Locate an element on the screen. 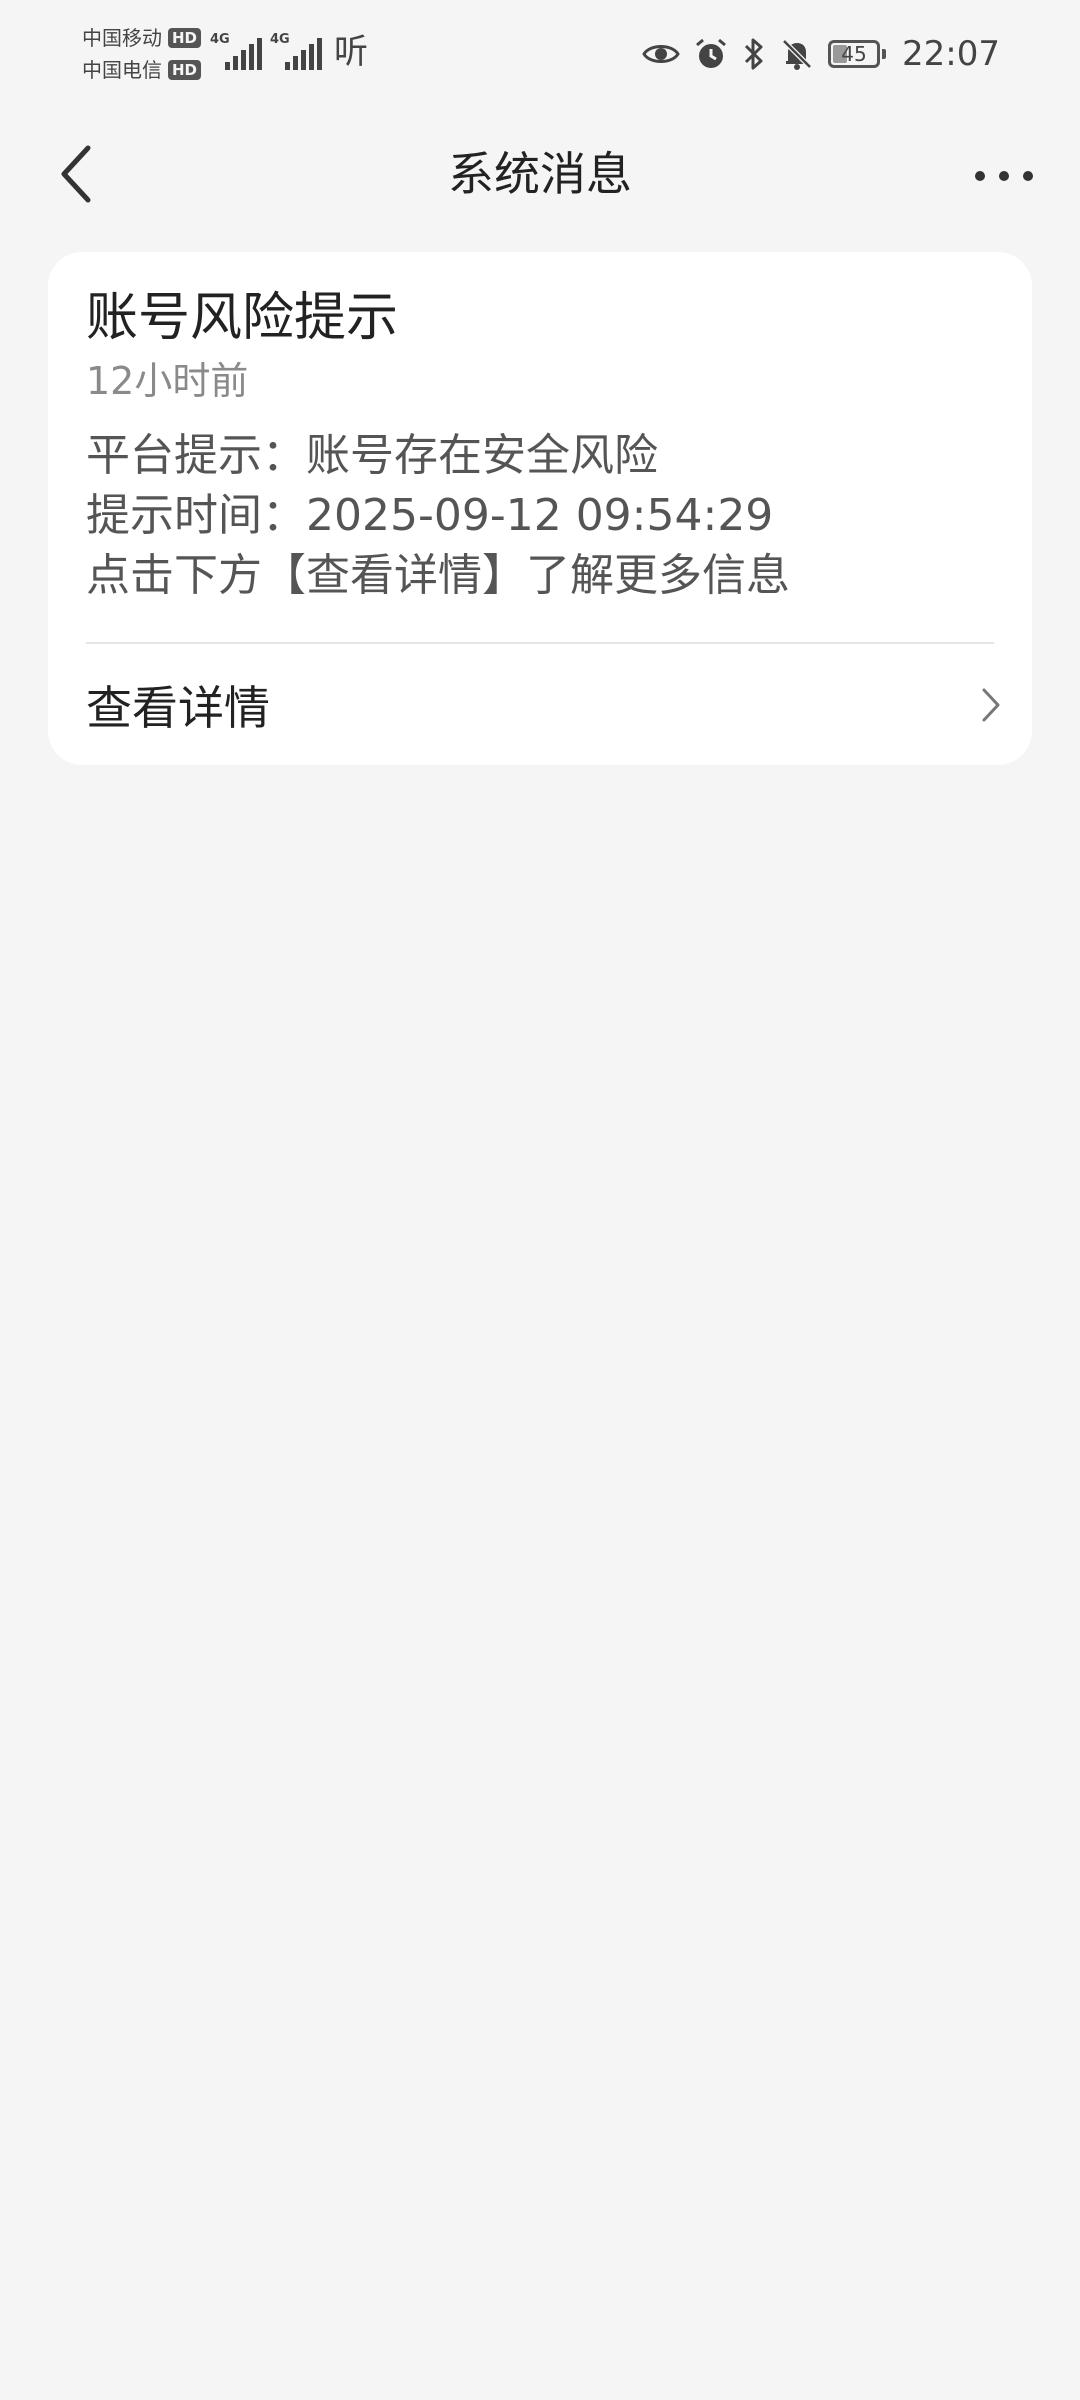  carrier-row-2: 中国电信 HD is located at coordinates (142, 70).